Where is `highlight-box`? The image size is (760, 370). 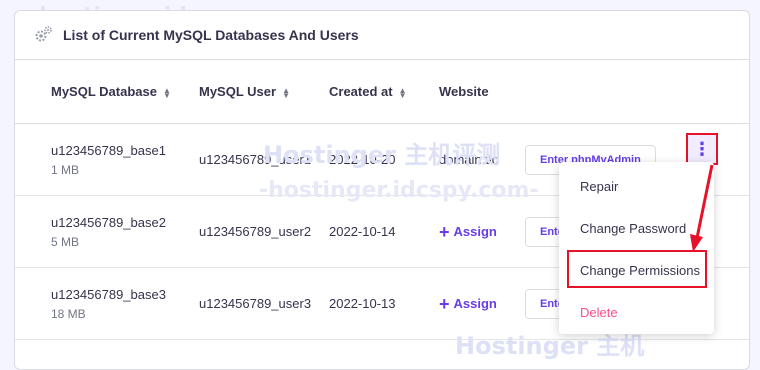 highlight-box is located at coordinates (637, 269).